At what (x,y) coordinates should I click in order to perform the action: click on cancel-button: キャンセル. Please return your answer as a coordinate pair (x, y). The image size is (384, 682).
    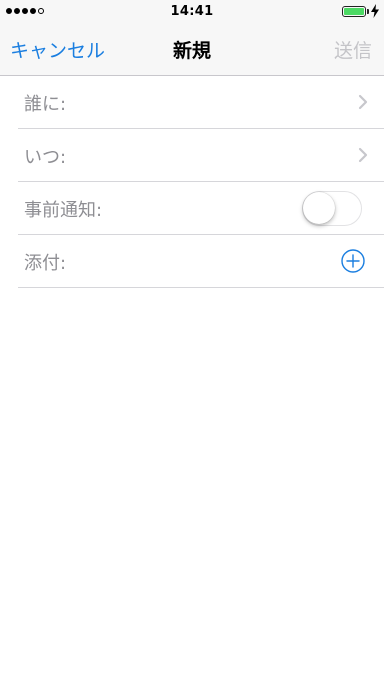
    Looking at the image, I should click on (57, 49).